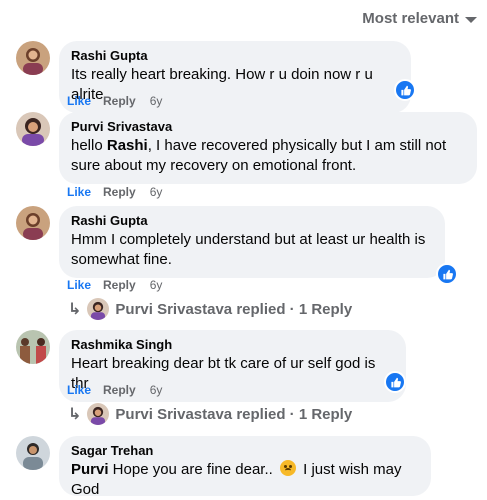 Image resolution: width=487 pixels, height=500 pixels. What do you see at coordinates (287, 468) in the screenshot?
I see `sad-face-emoji-icon` at bounding box center [287, 468].